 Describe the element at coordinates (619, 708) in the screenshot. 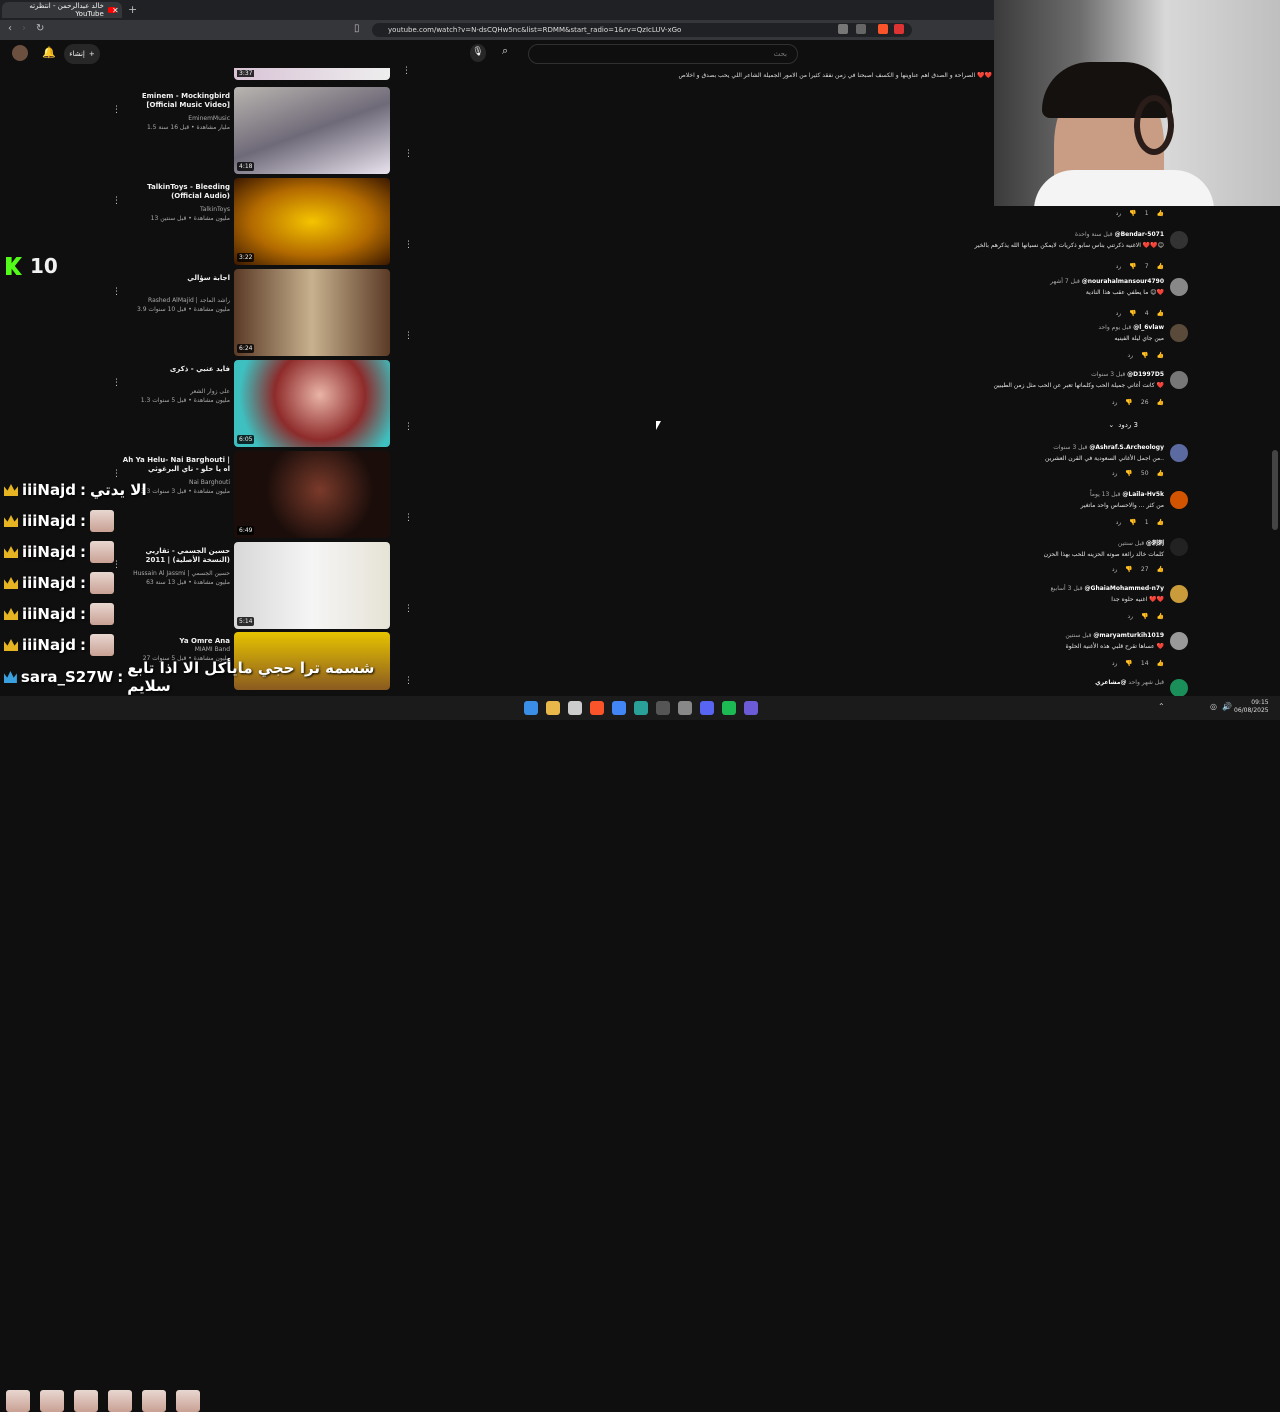

I see `chrome-icon` at that location.